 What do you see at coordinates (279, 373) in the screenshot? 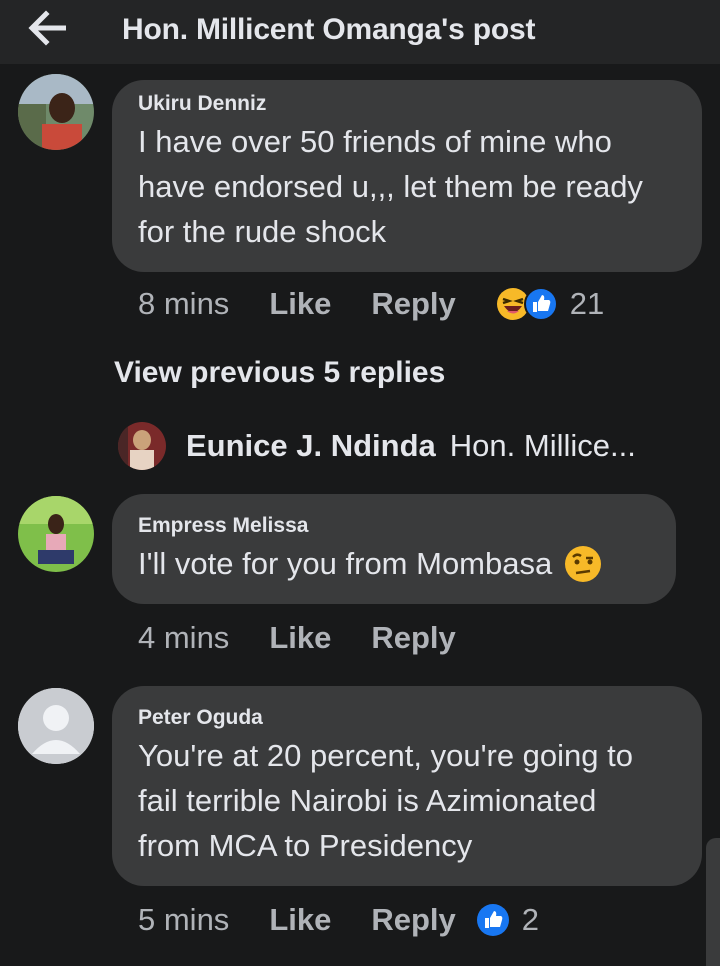
I see `view-previous-replies-link: View previous 5 replies` at bounding box center [279, 373].